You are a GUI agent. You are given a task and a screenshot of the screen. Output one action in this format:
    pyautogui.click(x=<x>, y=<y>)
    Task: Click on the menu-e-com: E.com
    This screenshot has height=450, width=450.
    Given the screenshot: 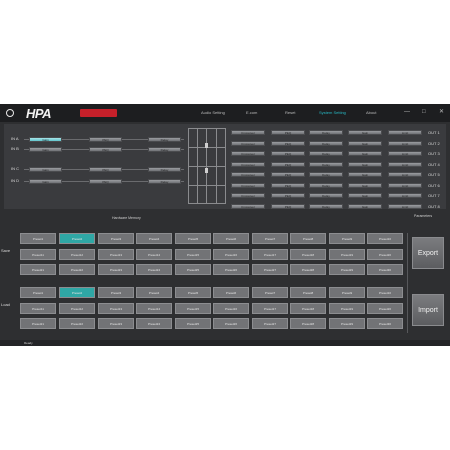 What is the action you would take?
    pyautogui.click(x=251, y=112)
    